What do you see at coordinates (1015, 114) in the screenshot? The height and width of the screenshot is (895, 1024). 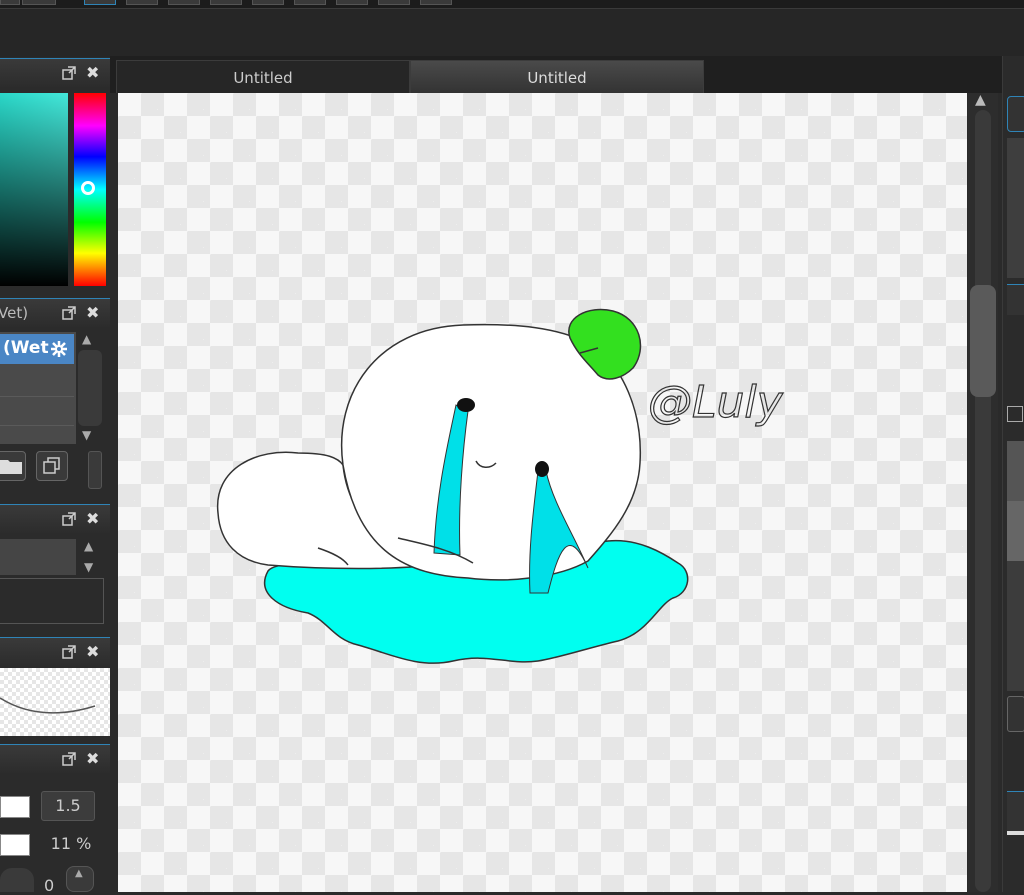 I see `search-button` at bounding box center [1015, 114].